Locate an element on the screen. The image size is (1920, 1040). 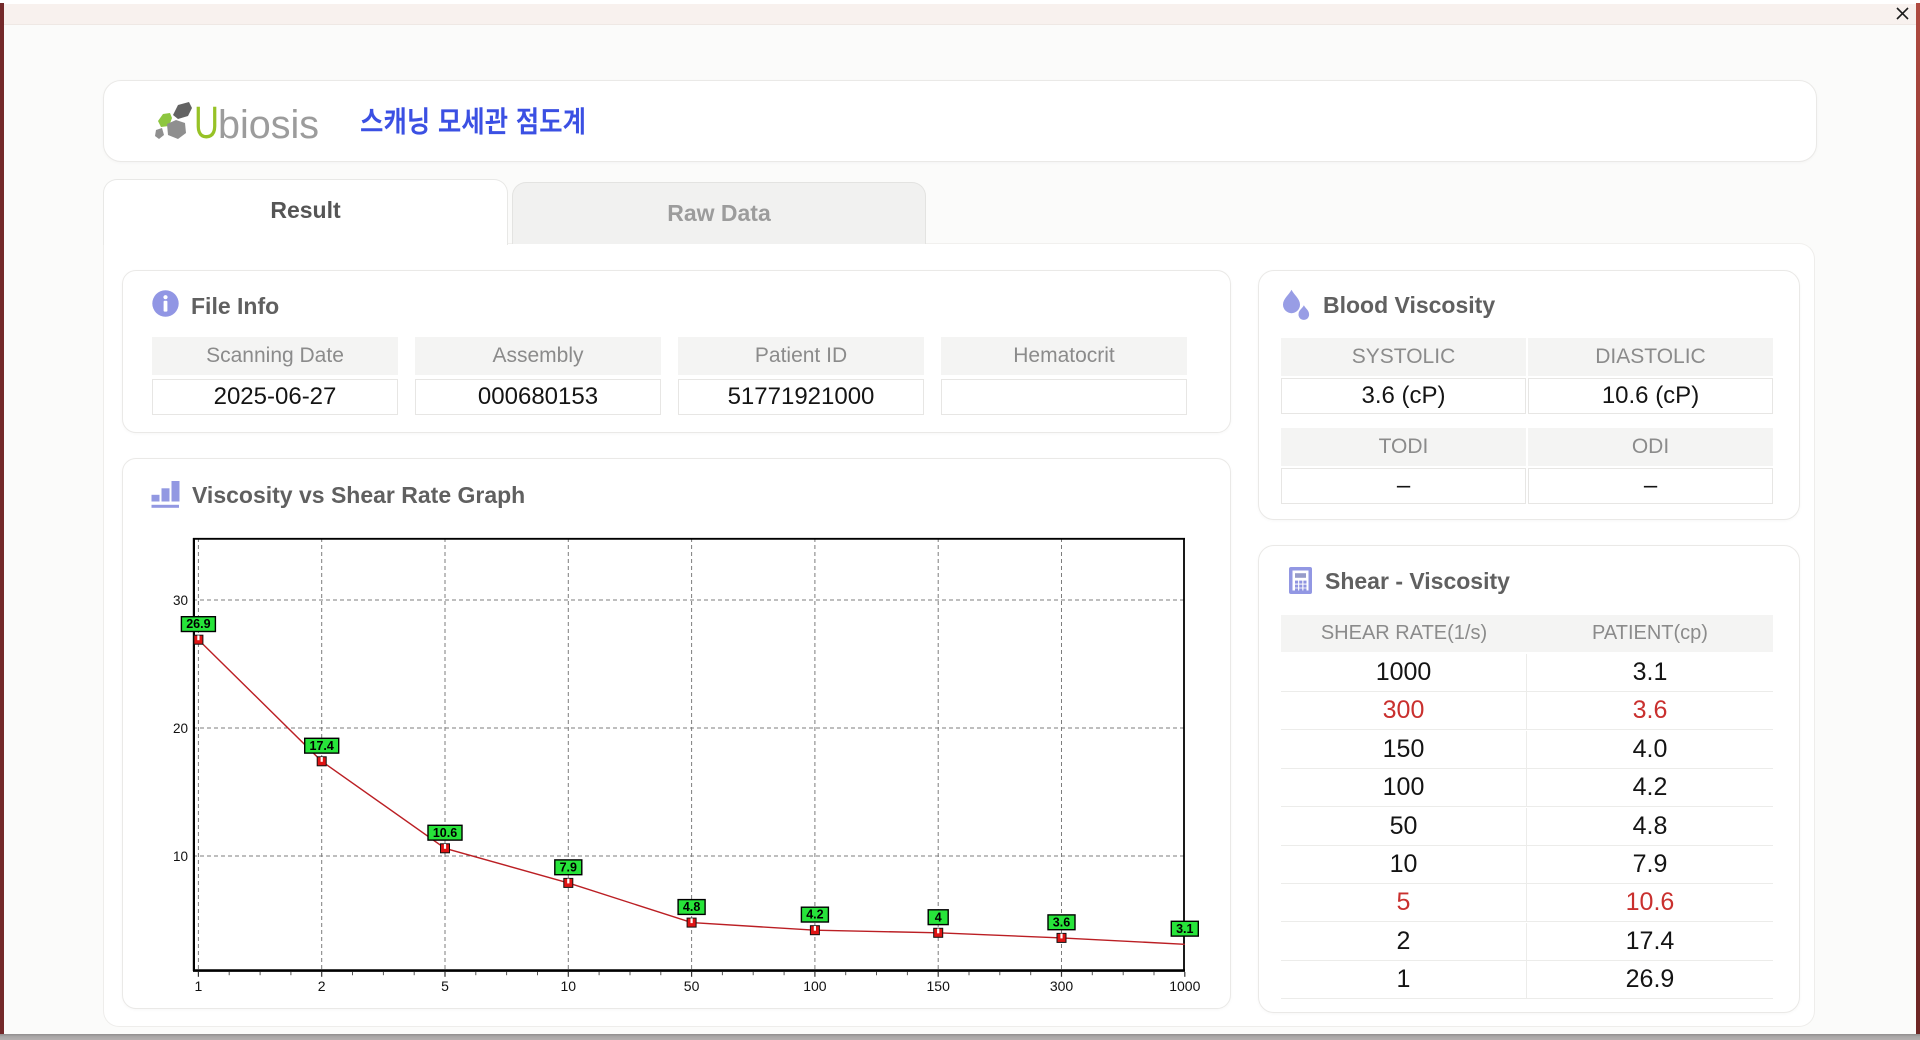
svg-text: 26.9 is located at coordinates (198, 624).